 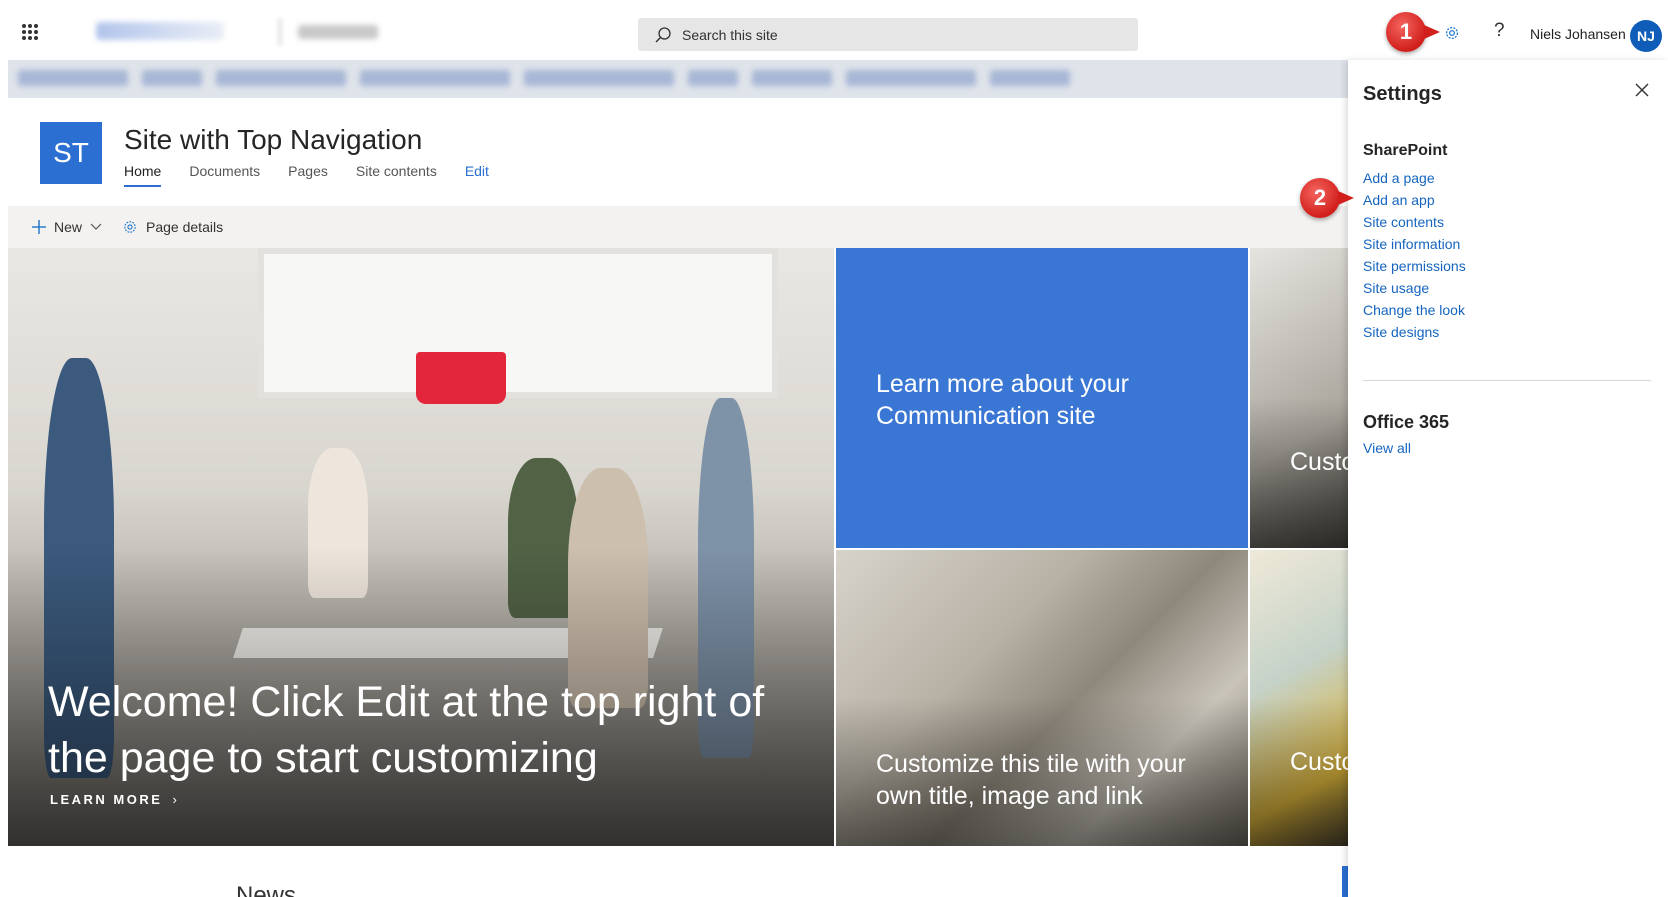 What do you see at coordinates (888, 34) in the screenshot?
I see `search-box: Search this site` at bounding box center [888, 34].